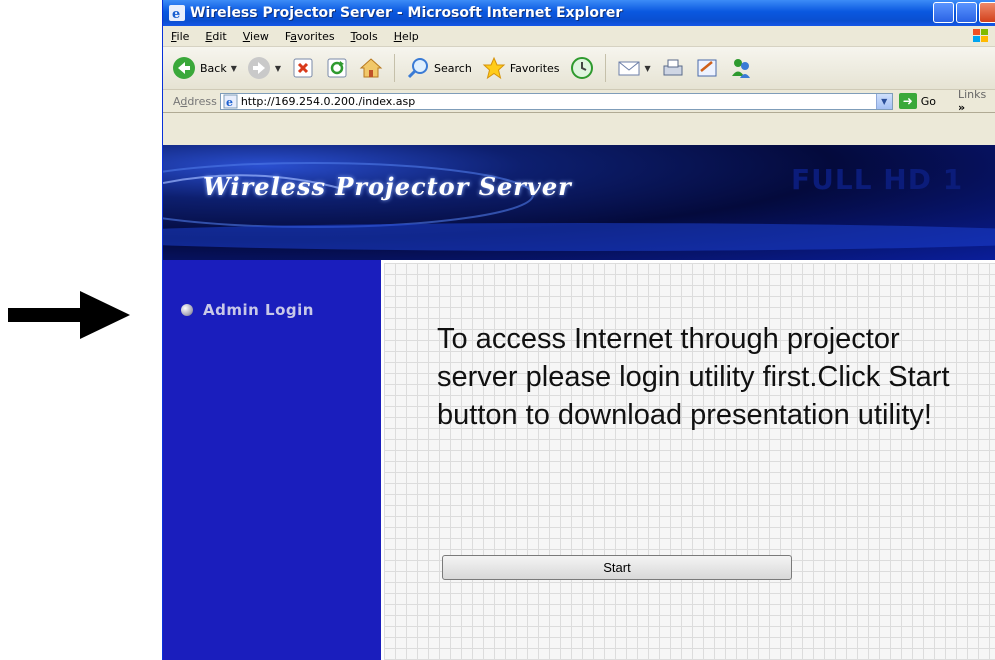 The height and width of the screenshot is (660, 995). Describe the element at coordinates (987, 12) in the screenshot. I see `close-button` at that location.